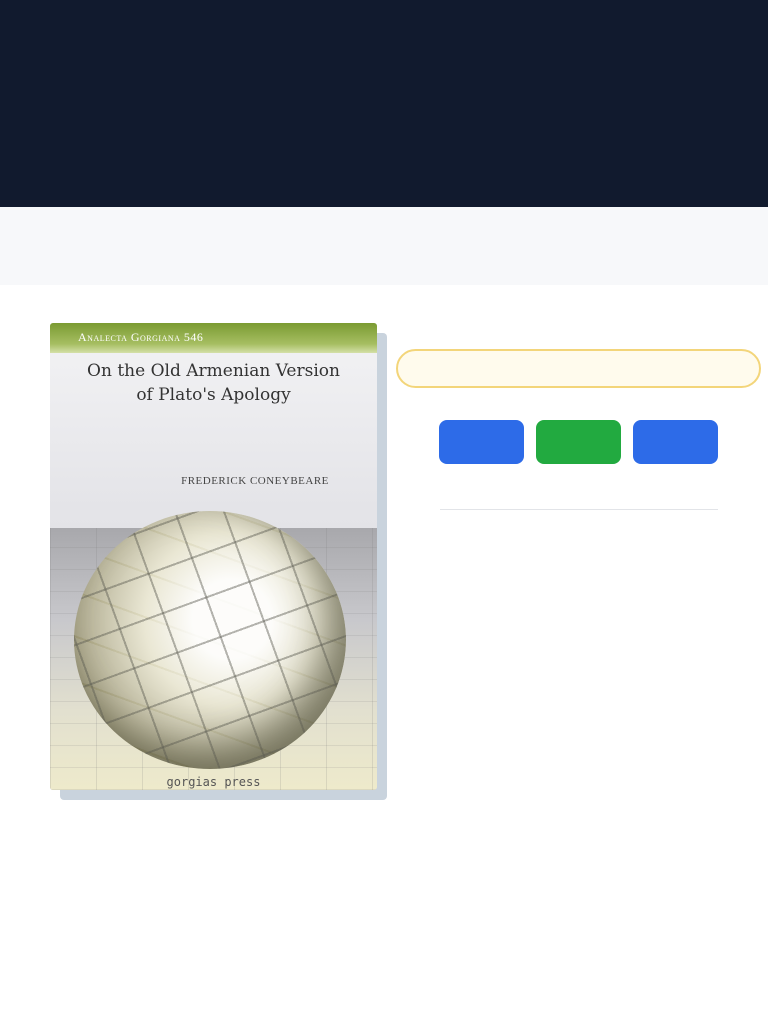 This screenshot has height=1024, width=768. What do you see at coordinates (384, 246) in the screenshot?
I see `sub-header-bar` at bounding box center [384, 246].